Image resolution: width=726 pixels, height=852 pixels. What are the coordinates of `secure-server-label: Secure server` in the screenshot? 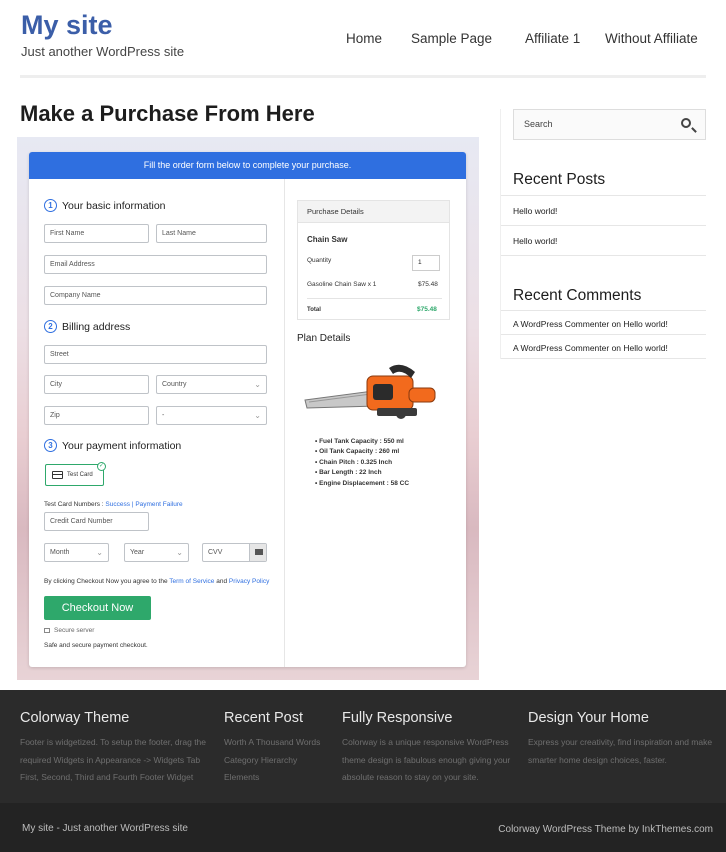 It's located at (74, 630).